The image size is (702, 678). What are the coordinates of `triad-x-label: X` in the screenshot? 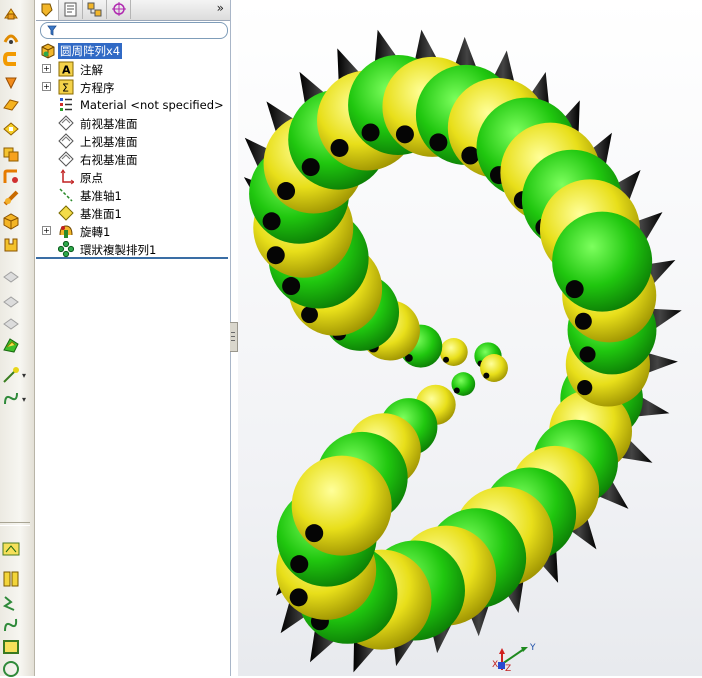 It's located at (495, 665).